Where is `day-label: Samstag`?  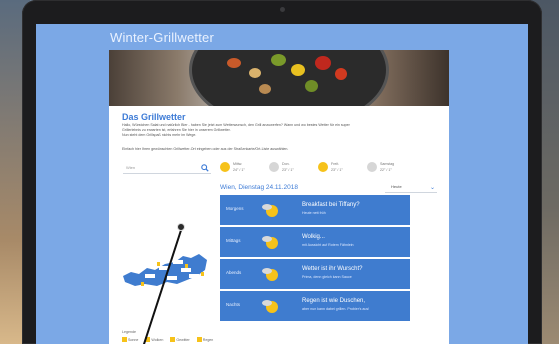 day-label: Samstag is located at coordinates (387, 164).